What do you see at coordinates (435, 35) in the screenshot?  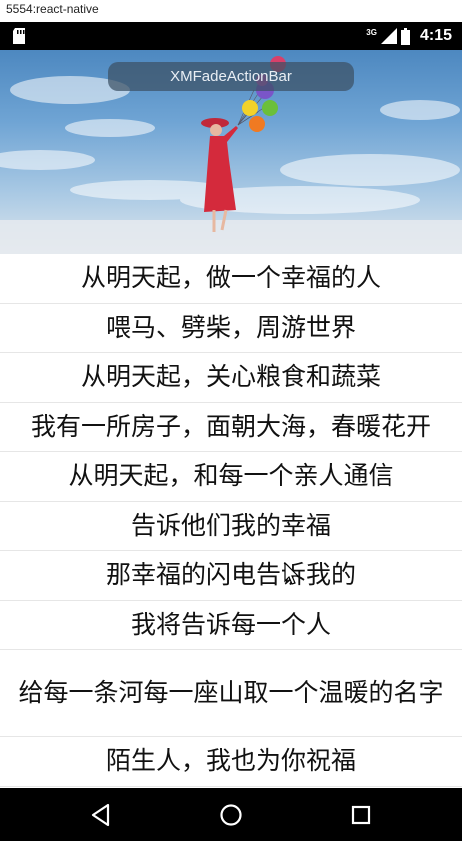 I see `clock: 4:15` at bounding box center [435, 35].